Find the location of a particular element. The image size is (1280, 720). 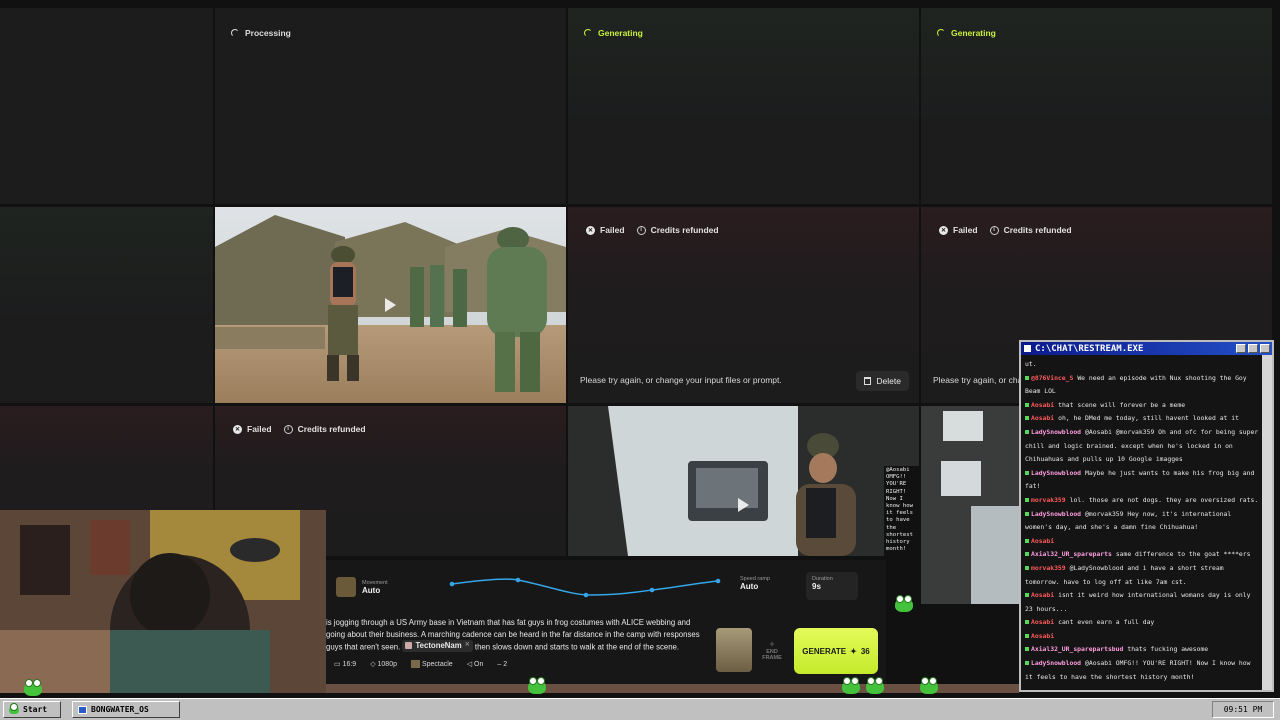

close-button is located at coordinates (1265, 348).